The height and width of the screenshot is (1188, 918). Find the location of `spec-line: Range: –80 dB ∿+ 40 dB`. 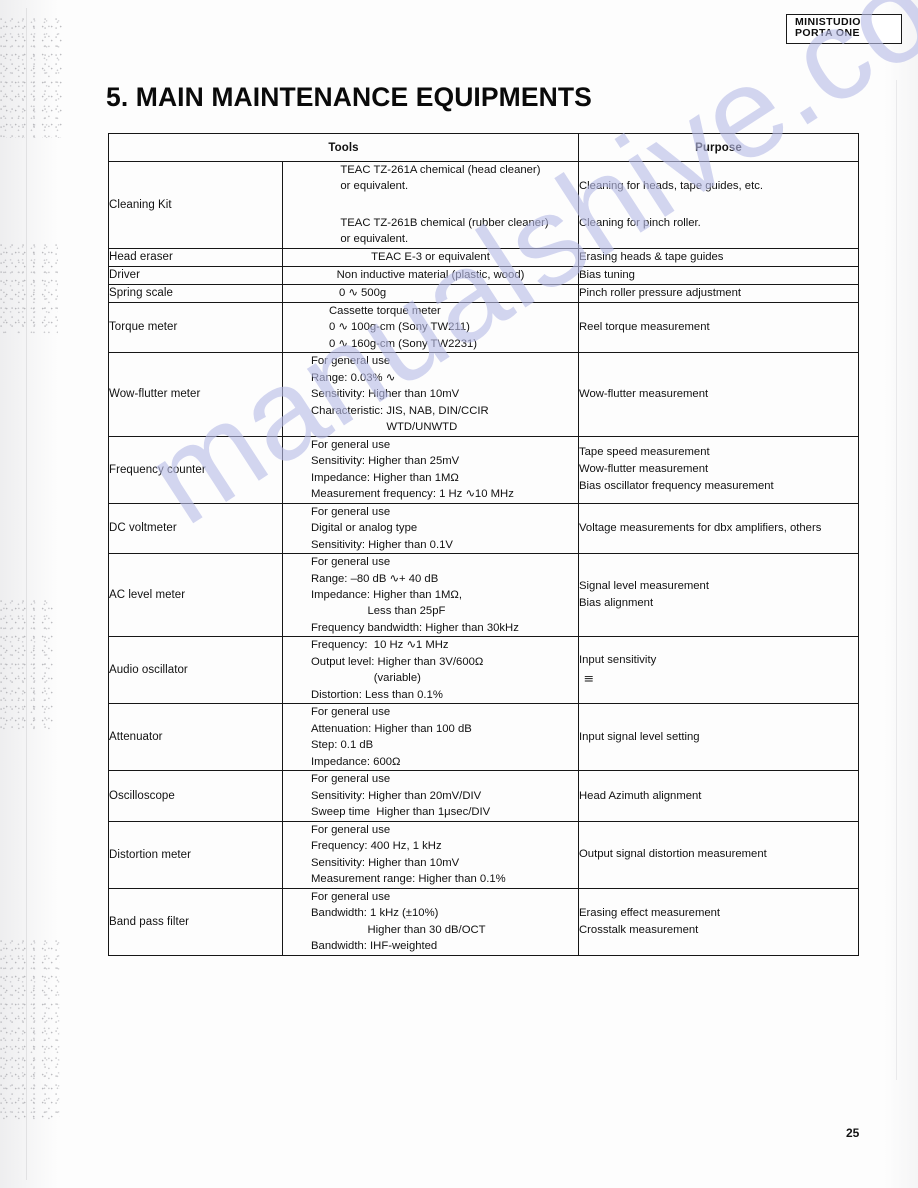

spec-line: Range: –80 dB ∿+ 40 dB is located at coordinates (375, 578).